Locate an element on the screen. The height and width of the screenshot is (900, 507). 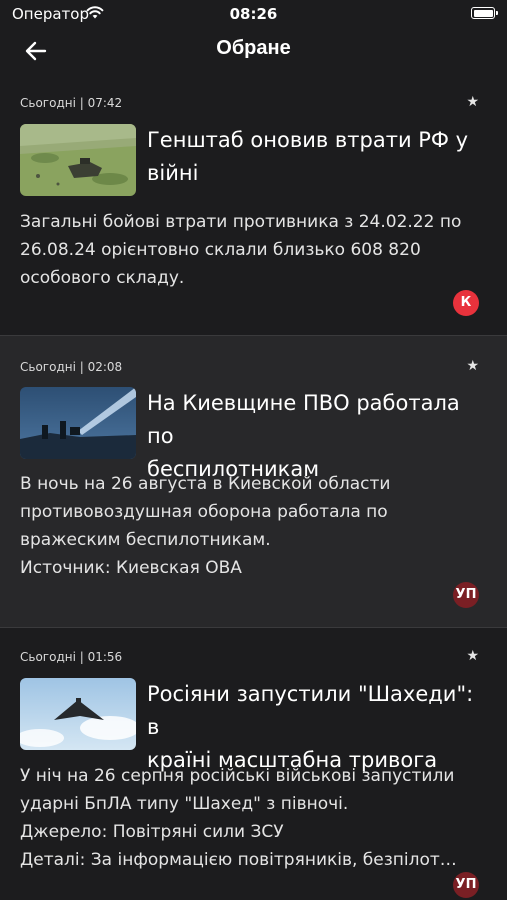
battery-icon is located at coordinates (484, 13).